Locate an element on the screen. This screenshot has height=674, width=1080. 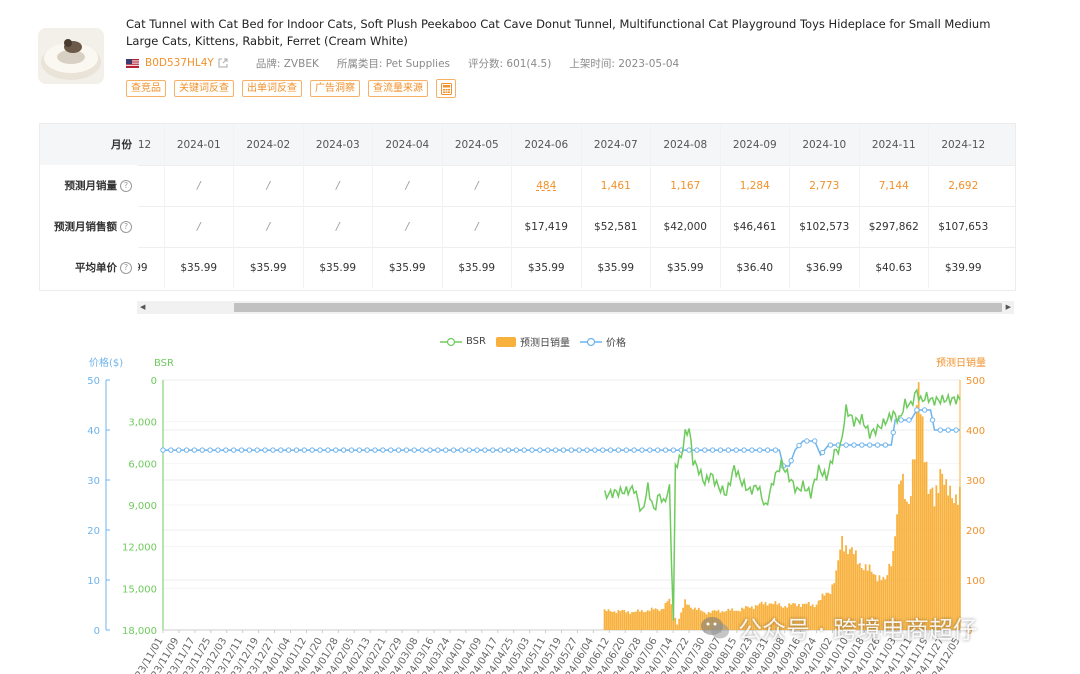
month-cell: 2024-05 is located at coordinates (476, 144).